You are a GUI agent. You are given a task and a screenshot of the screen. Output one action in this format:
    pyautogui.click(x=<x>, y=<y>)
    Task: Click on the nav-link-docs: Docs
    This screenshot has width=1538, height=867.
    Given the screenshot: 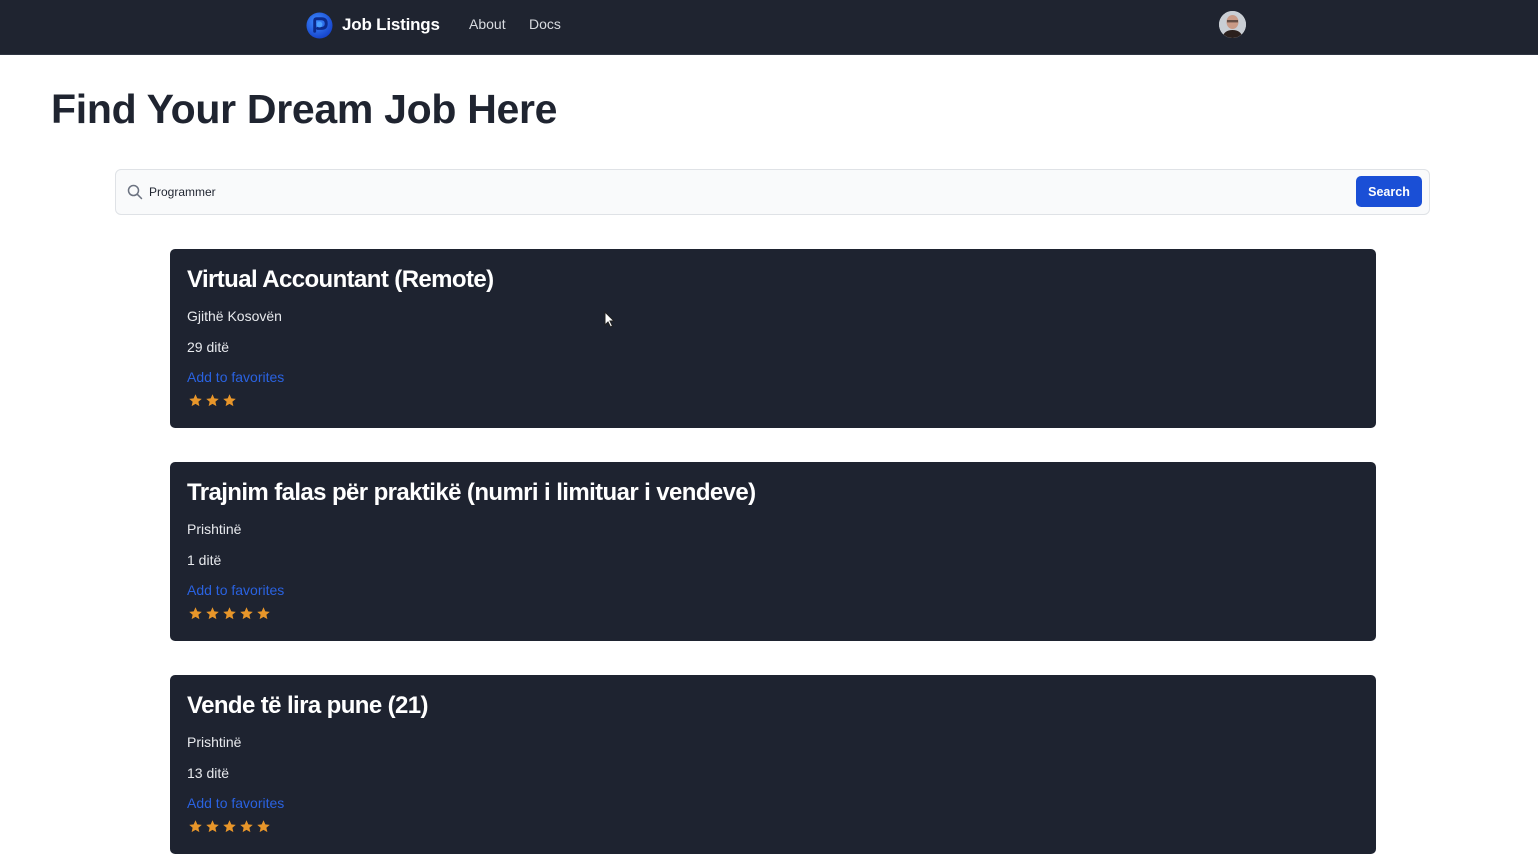 What is the action you would take?
    pyautogui.click(x=545, y=24)
    